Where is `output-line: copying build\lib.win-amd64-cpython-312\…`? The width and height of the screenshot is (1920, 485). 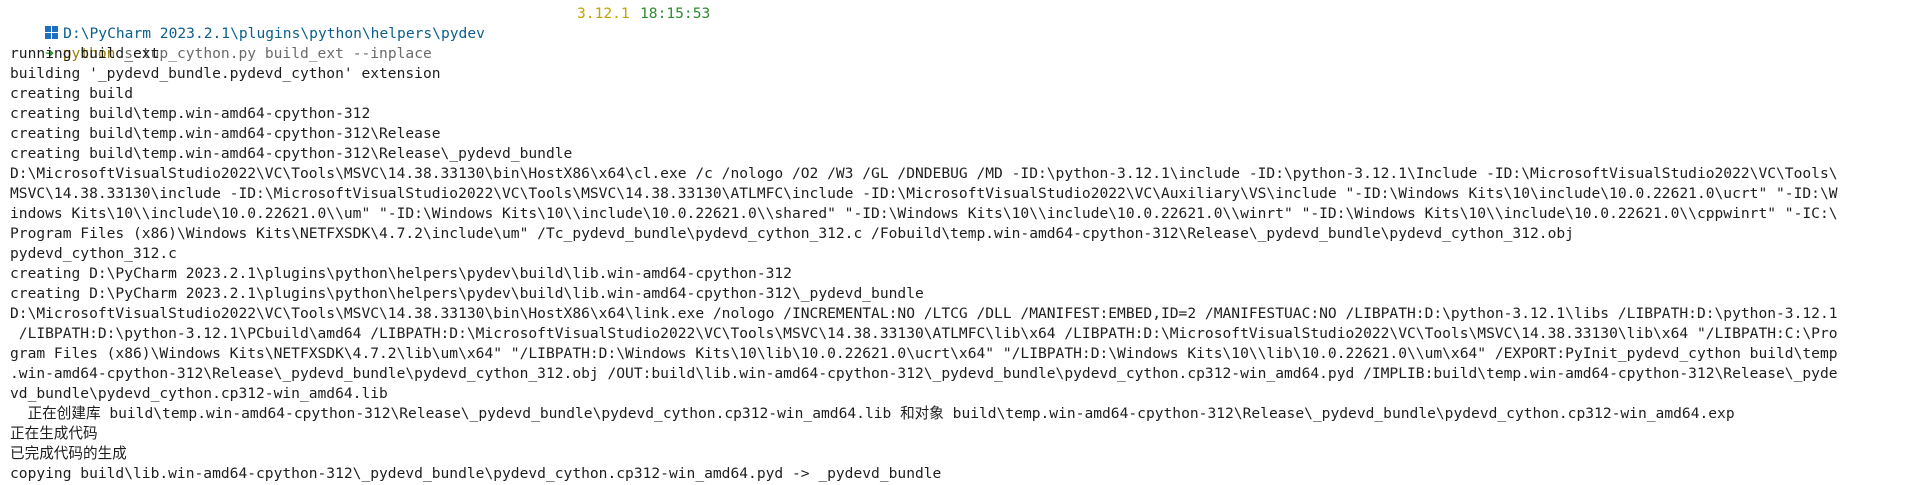
output-line: copying build\lib.win-amd64-cpython-312\… is located at coordinates (476, 473).